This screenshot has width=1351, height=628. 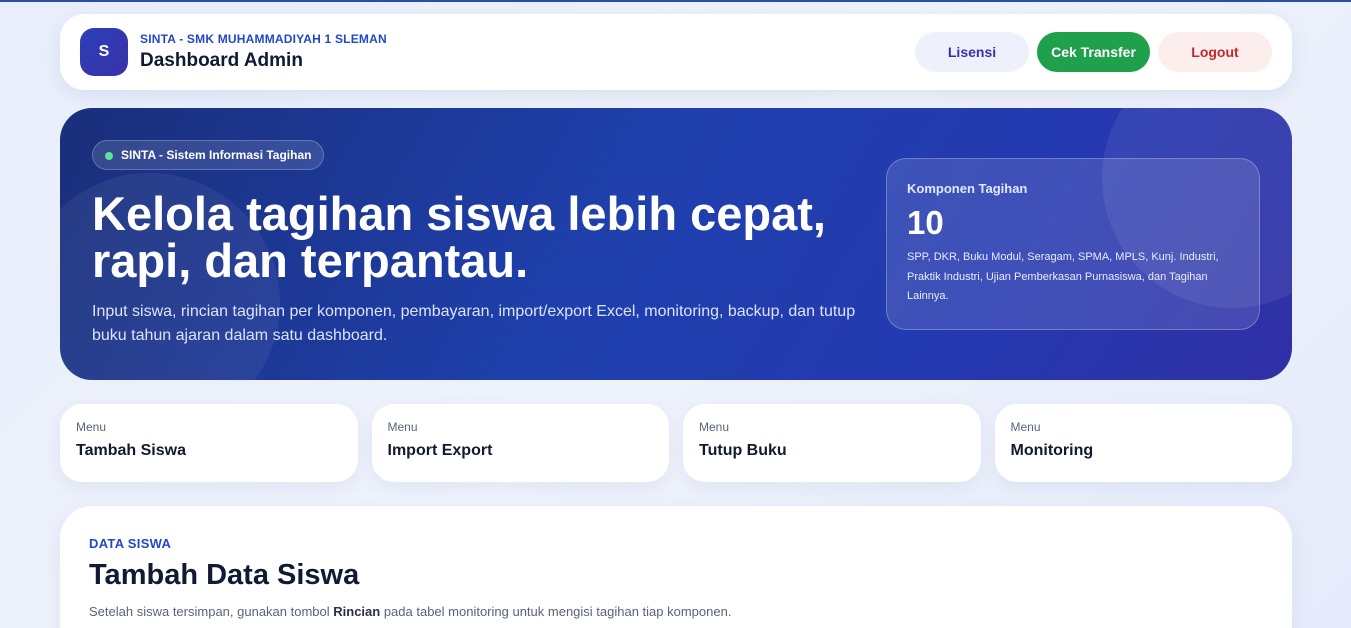 I want to click on menu-card-tambah-siswa: Menu Tambah Siswa, so click(x=209, y=443).